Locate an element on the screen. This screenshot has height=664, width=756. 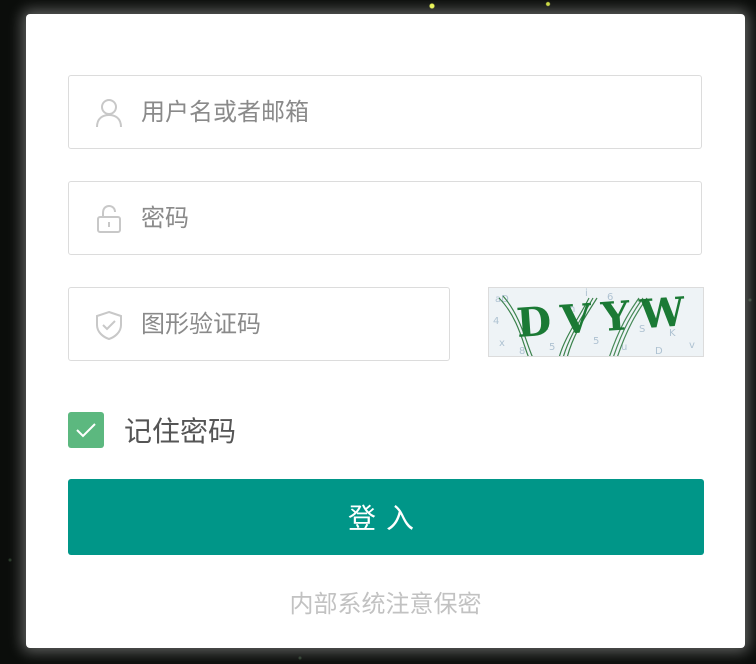
checkmark-icon is located at coordinates (86, 430).